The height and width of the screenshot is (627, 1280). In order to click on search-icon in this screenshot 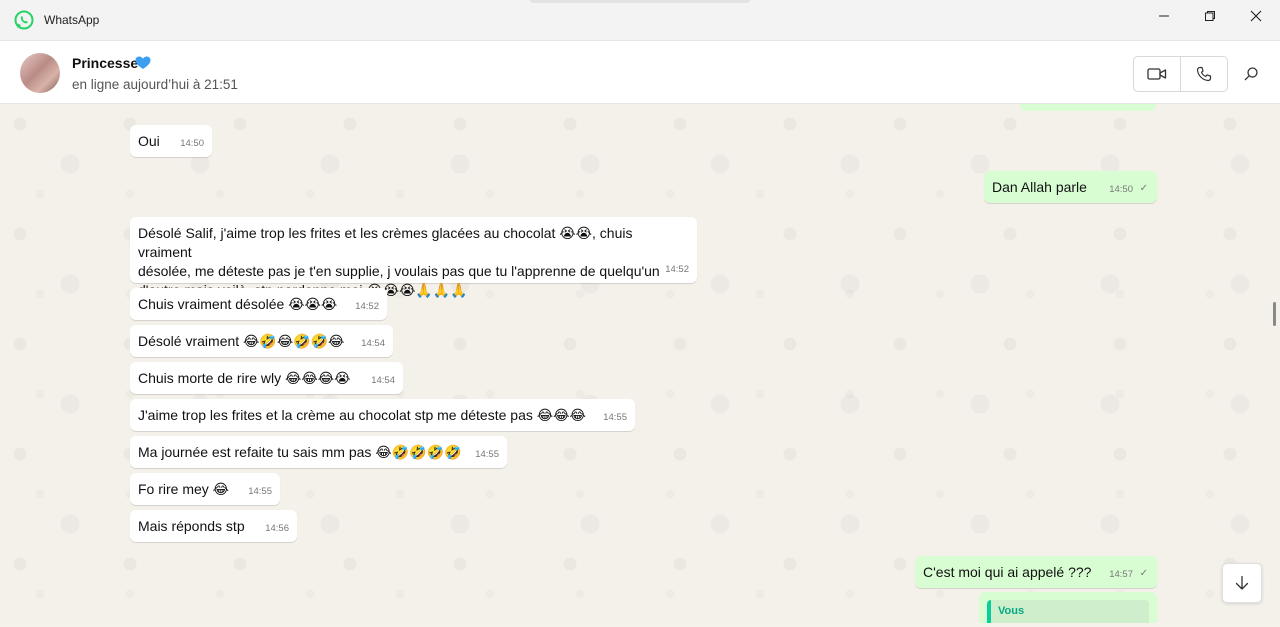, I will do `click(1251, 74)`.